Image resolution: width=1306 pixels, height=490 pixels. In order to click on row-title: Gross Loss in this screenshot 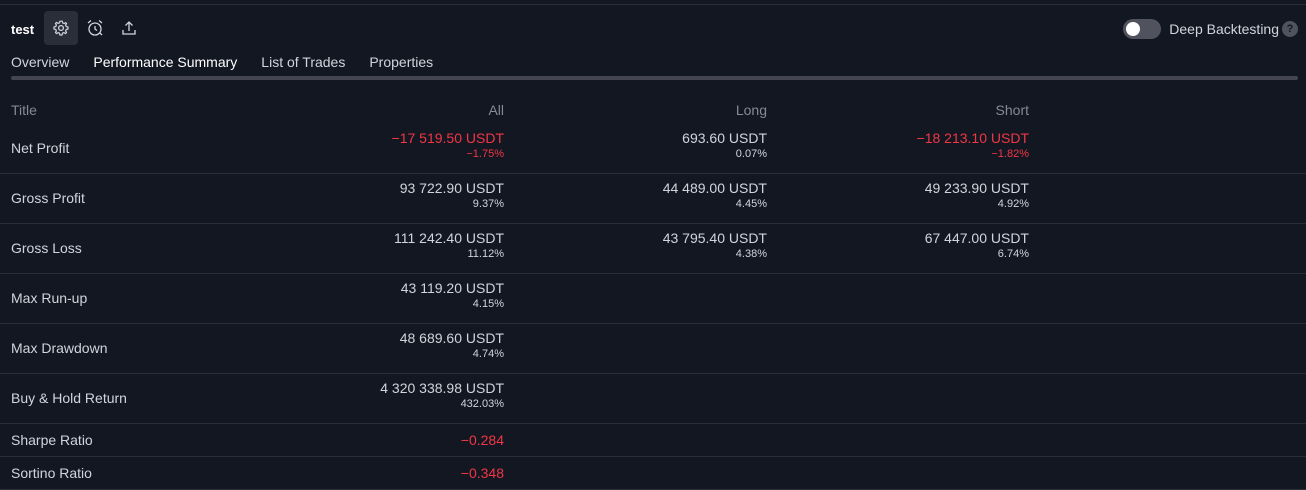, I will do `click(46, 248)`.